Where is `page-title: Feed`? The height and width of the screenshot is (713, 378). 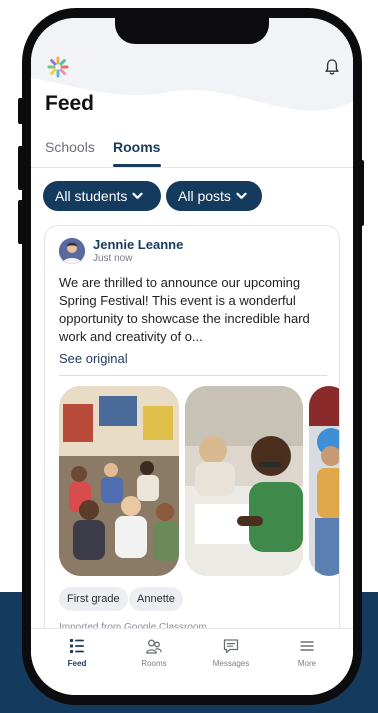
page-title: Feed is located at coordinates (70, 103).